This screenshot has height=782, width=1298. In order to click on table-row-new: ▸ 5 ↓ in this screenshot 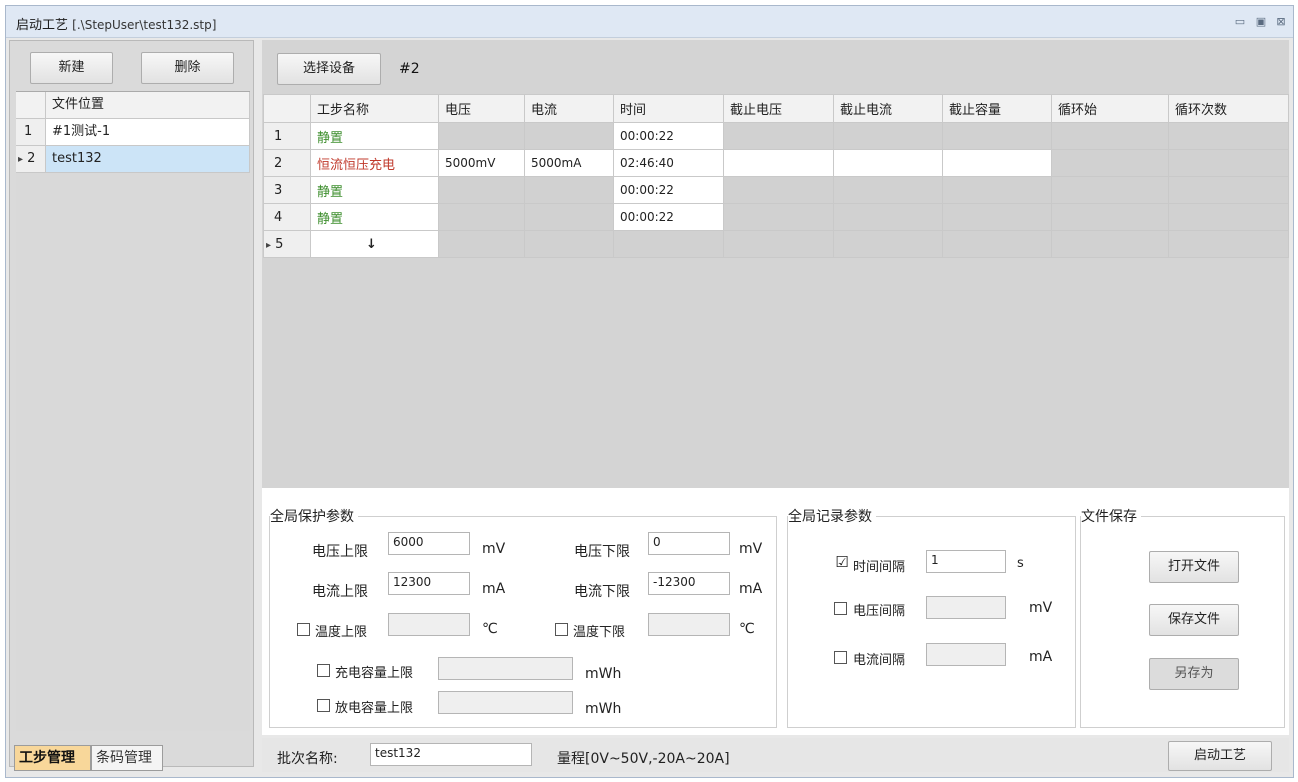, I will do `click(776, 244)`.